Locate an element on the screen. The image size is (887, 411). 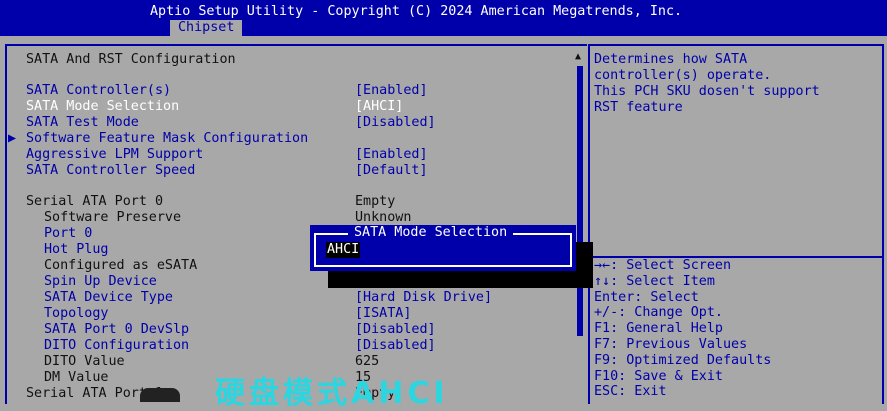
key-help-line: F7: Previous Values is located at coordinates (671, 344).